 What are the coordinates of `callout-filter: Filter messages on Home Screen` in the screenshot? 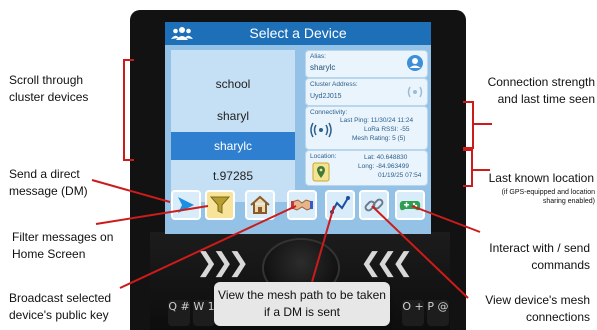 It's located at (63, 245).